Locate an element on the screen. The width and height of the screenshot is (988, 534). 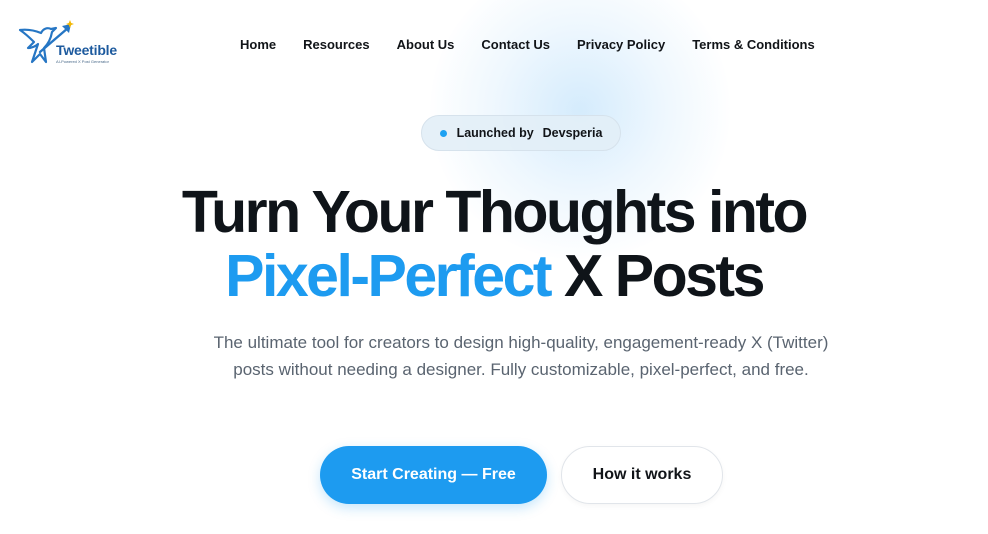
status-dot-icon is located at coordinates (443, 133).